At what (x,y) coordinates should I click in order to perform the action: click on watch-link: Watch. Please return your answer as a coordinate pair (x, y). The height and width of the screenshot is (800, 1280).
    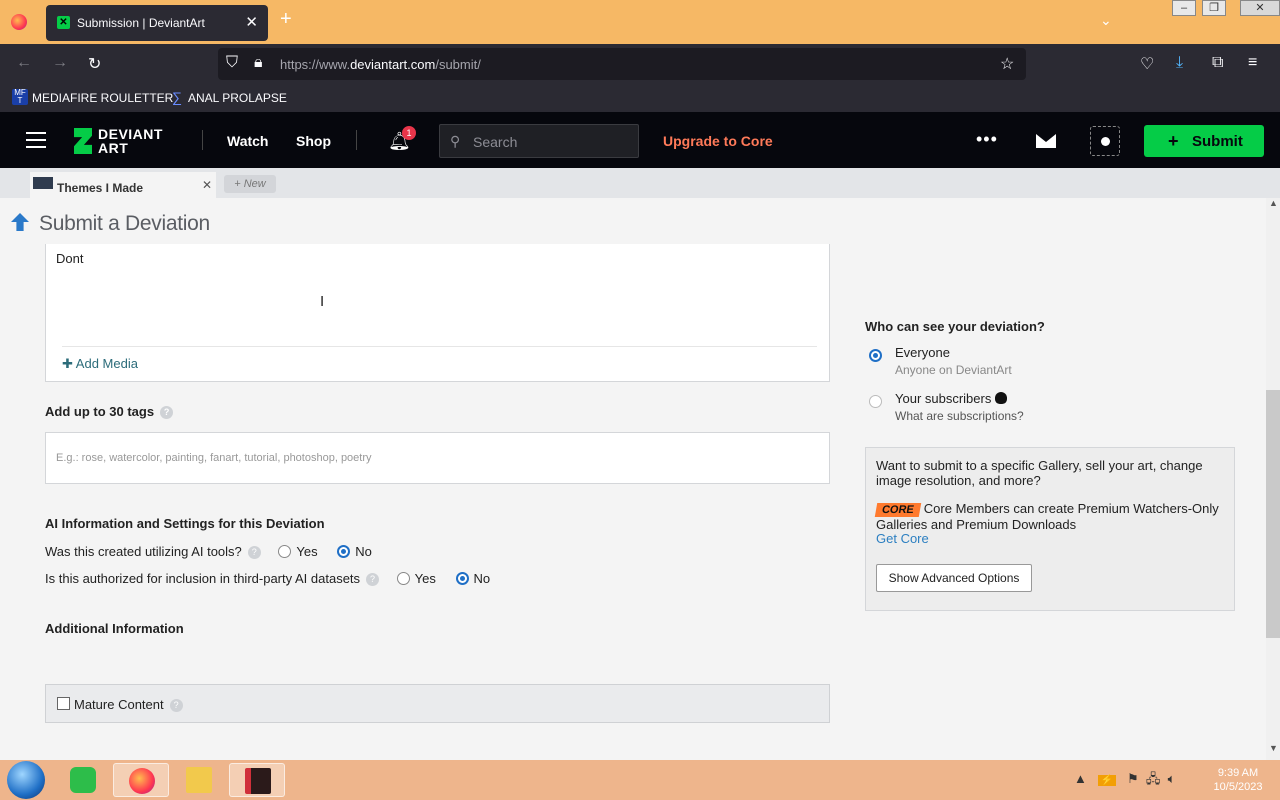
    Looking at the image, I should click on (247, 141).